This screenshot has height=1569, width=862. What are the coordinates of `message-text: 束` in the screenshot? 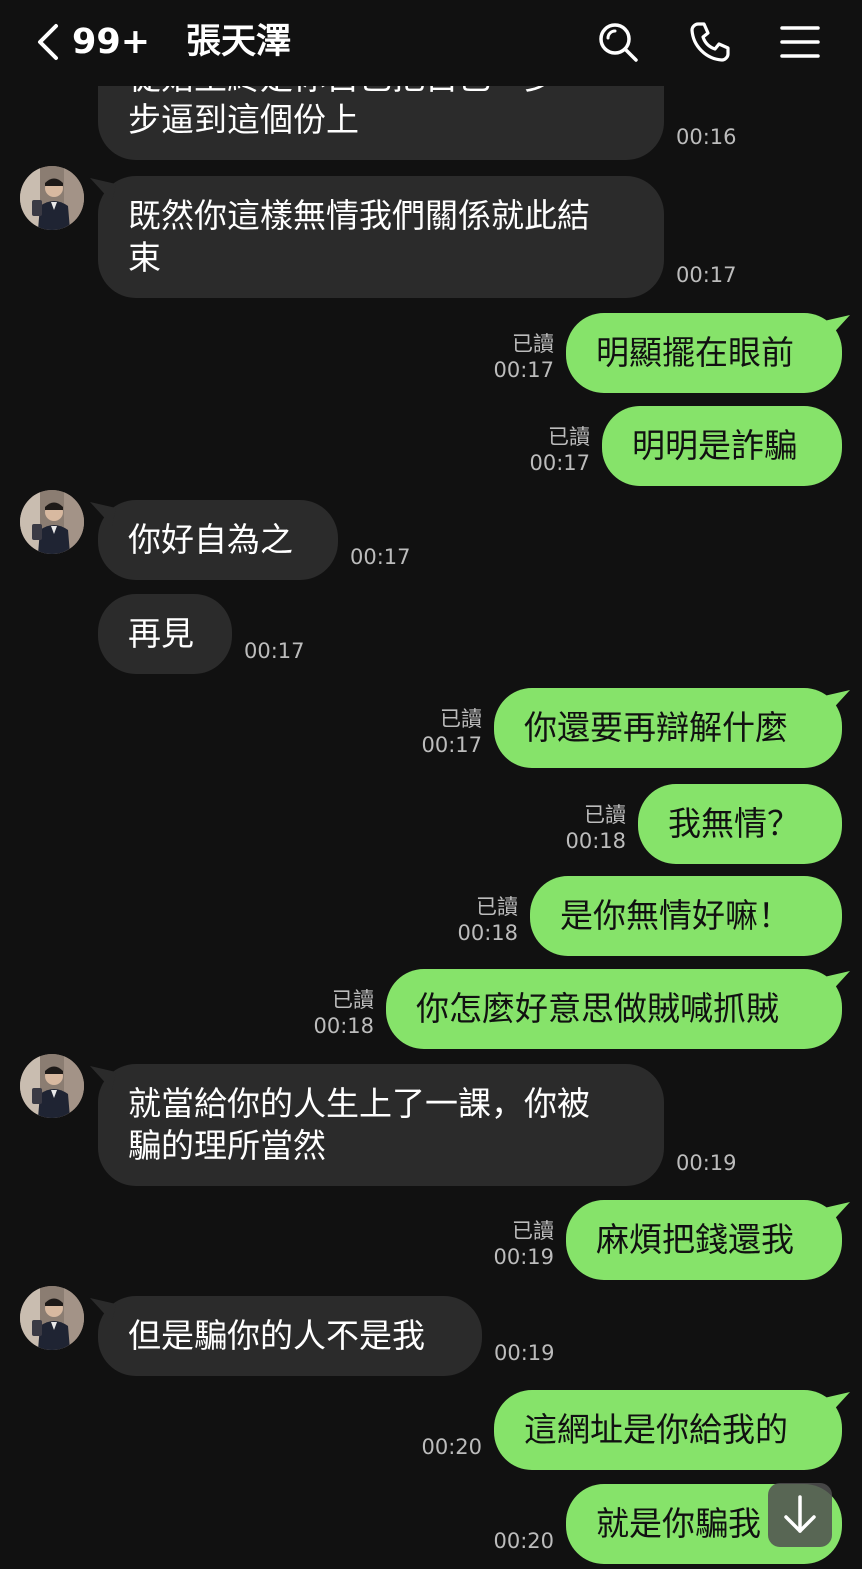 It's located at (144, 257).